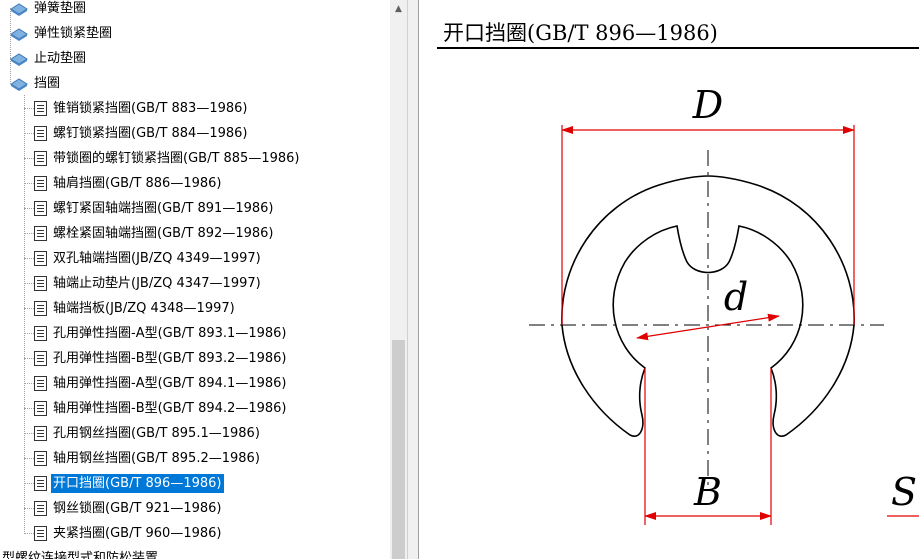  I want to click on tree-item-child: 钢丝锁圈(GB/T 921—1986), so click(124, 508).